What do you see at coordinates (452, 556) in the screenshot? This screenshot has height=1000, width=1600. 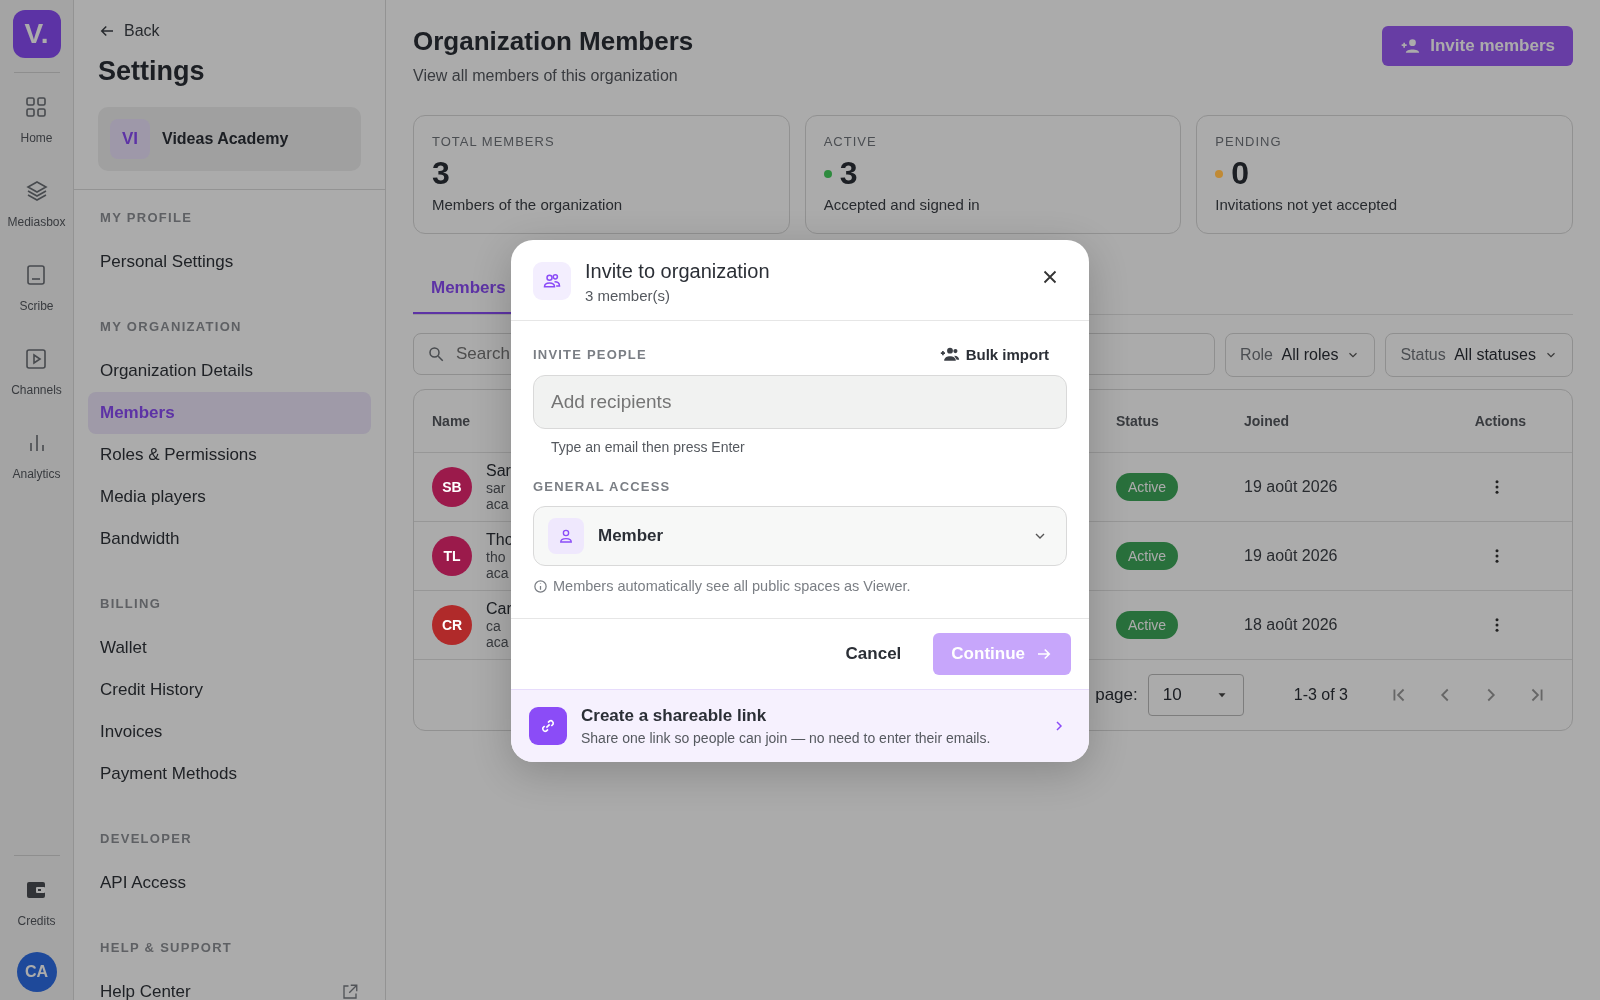 I see `member-avatar: TL` at bounding box center [452, 556].